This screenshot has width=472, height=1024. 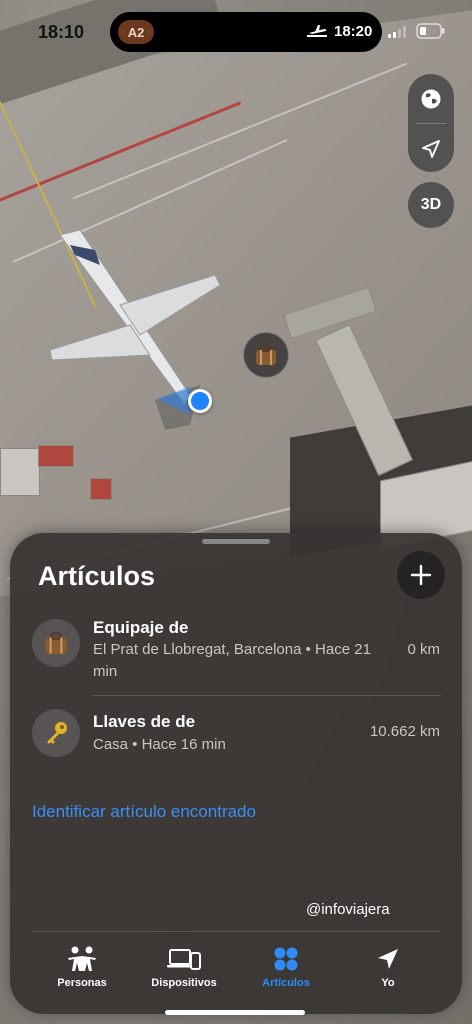 What do you see at coordinates (141, 627) in the screenshot?
I see `item-name: Equipaje de` at bounding box center [141, 627].